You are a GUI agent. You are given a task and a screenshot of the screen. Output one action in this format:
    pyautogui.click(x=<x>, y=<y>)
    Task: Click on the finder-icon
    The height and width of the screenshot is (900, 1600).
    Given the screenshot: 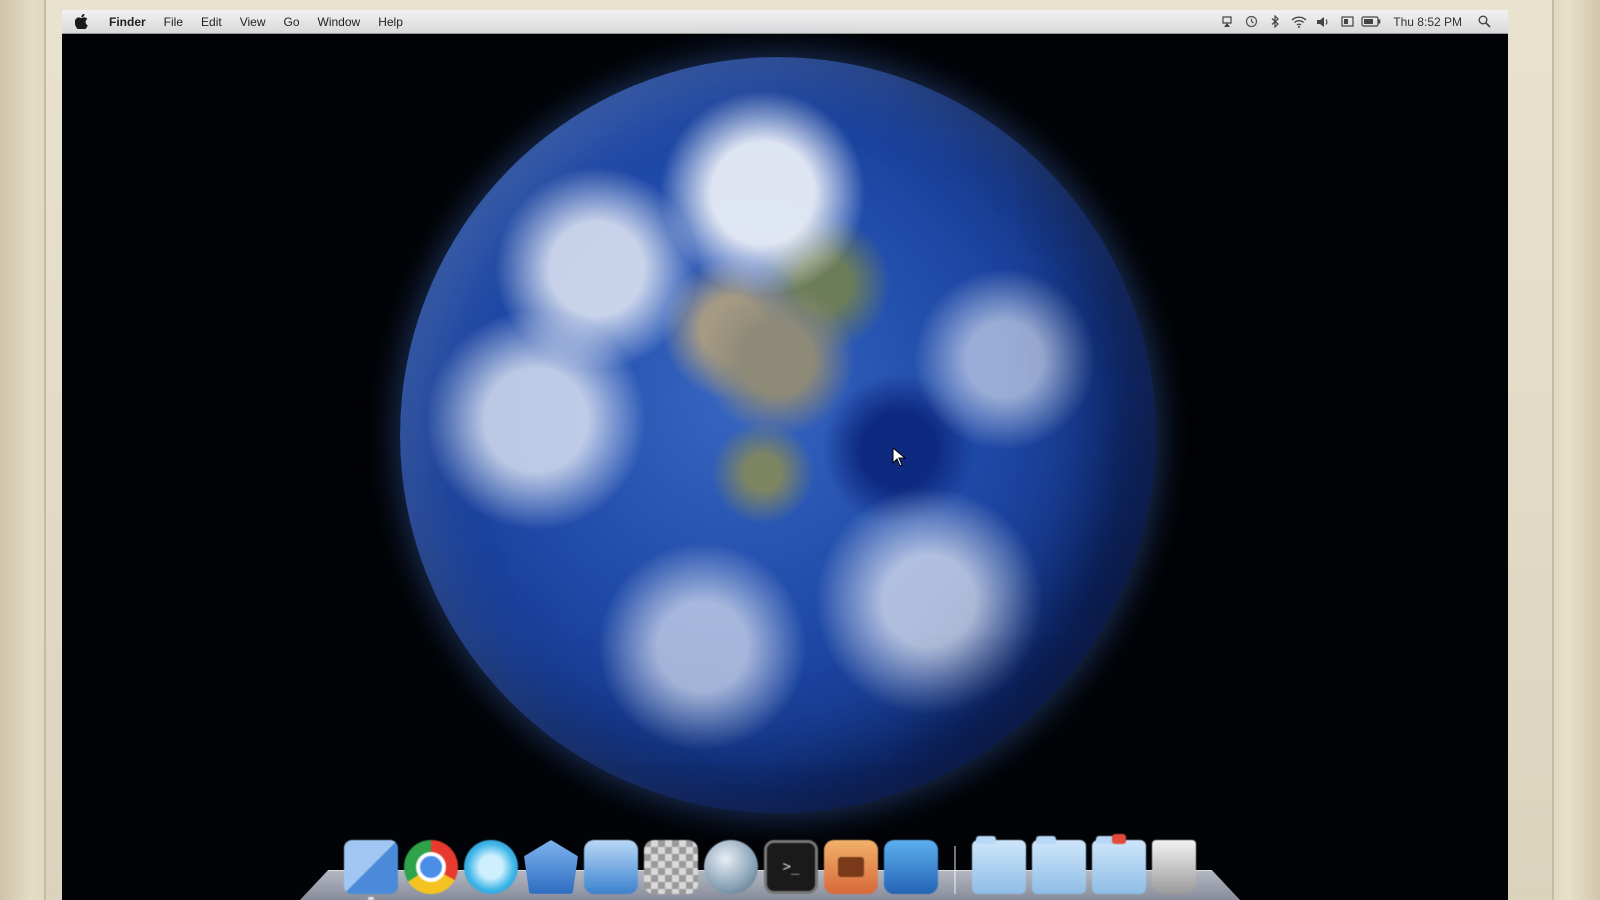 What is the action you would take?
    pyautogui.click(x=371, y=870)
    